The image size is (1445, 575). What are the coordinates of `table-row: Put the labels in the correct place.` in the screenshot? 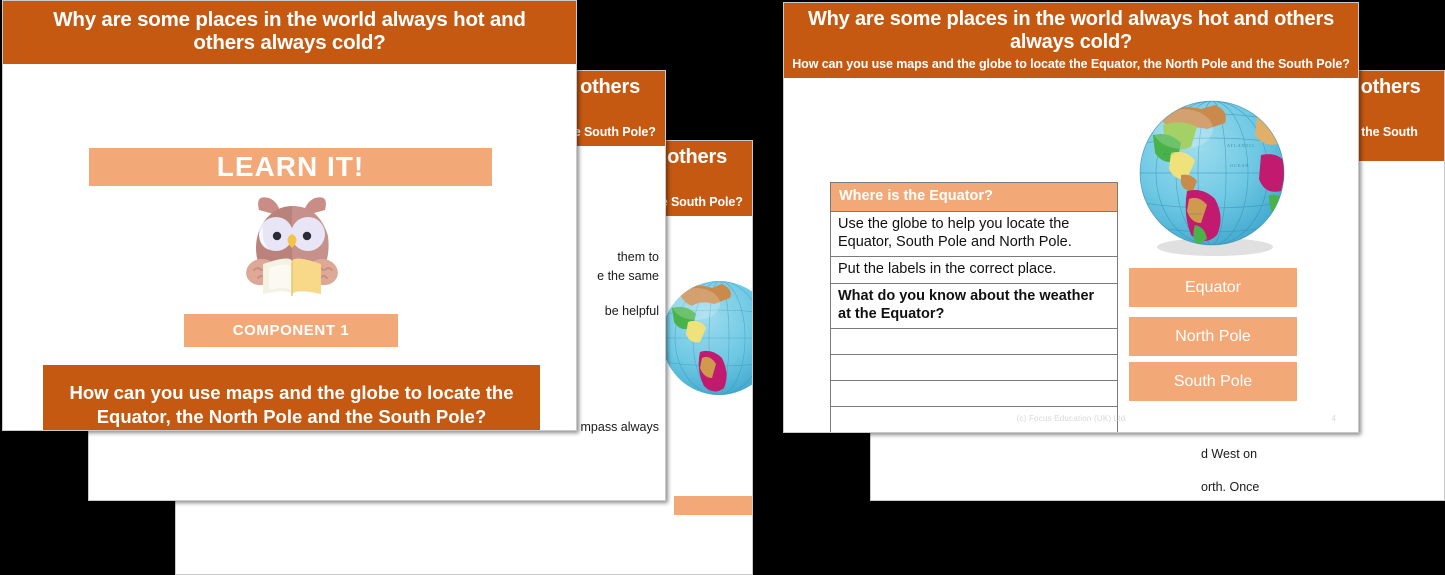 It's located at (974, 270).